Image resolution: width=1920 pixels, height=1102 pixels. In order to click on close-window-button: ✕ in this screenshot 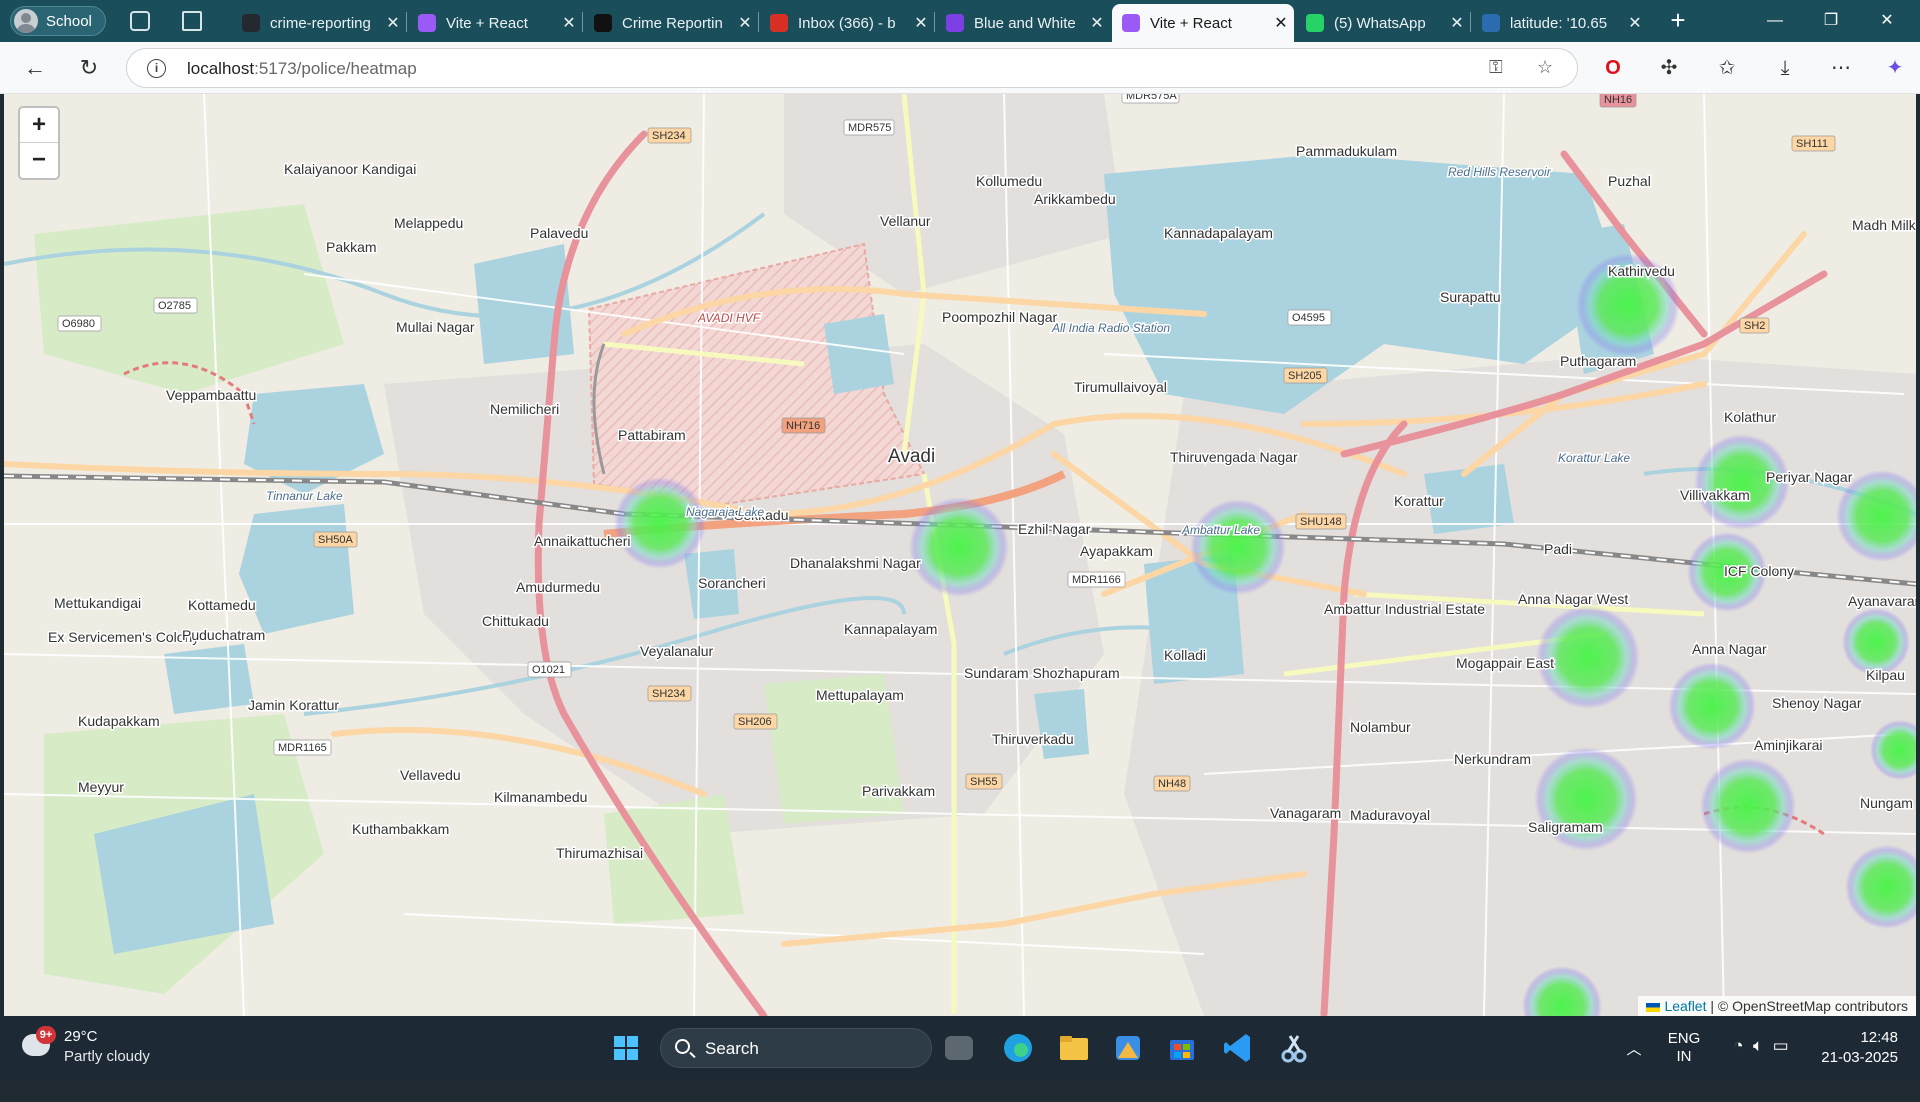, I will do `click(1887, 21)`.